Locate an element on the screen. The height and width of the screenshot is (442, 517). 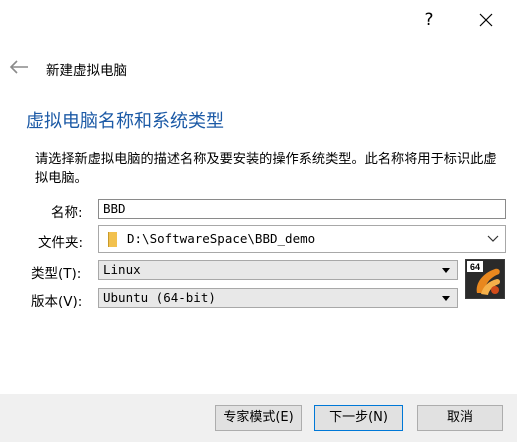
folder-value: D:\SoftwareSpace\BBD_demo is located at coordinates (221, 238).